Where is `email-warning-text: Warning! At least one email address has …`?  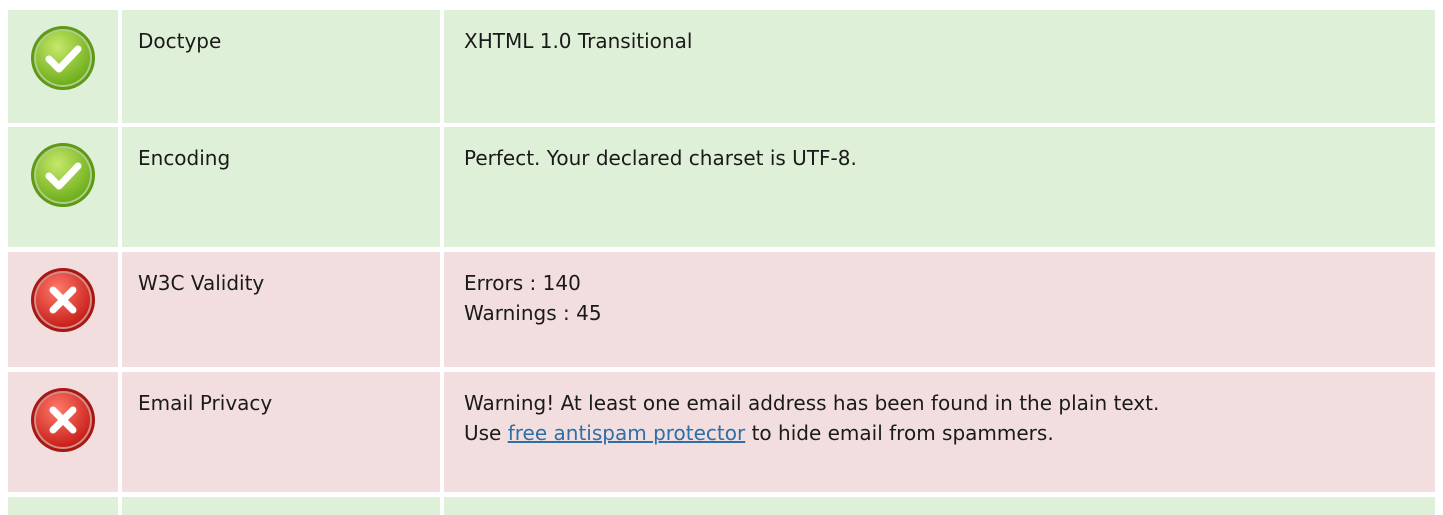 email-warning-text: Warning! At least one email address has … is located at coordinates (812, 403).